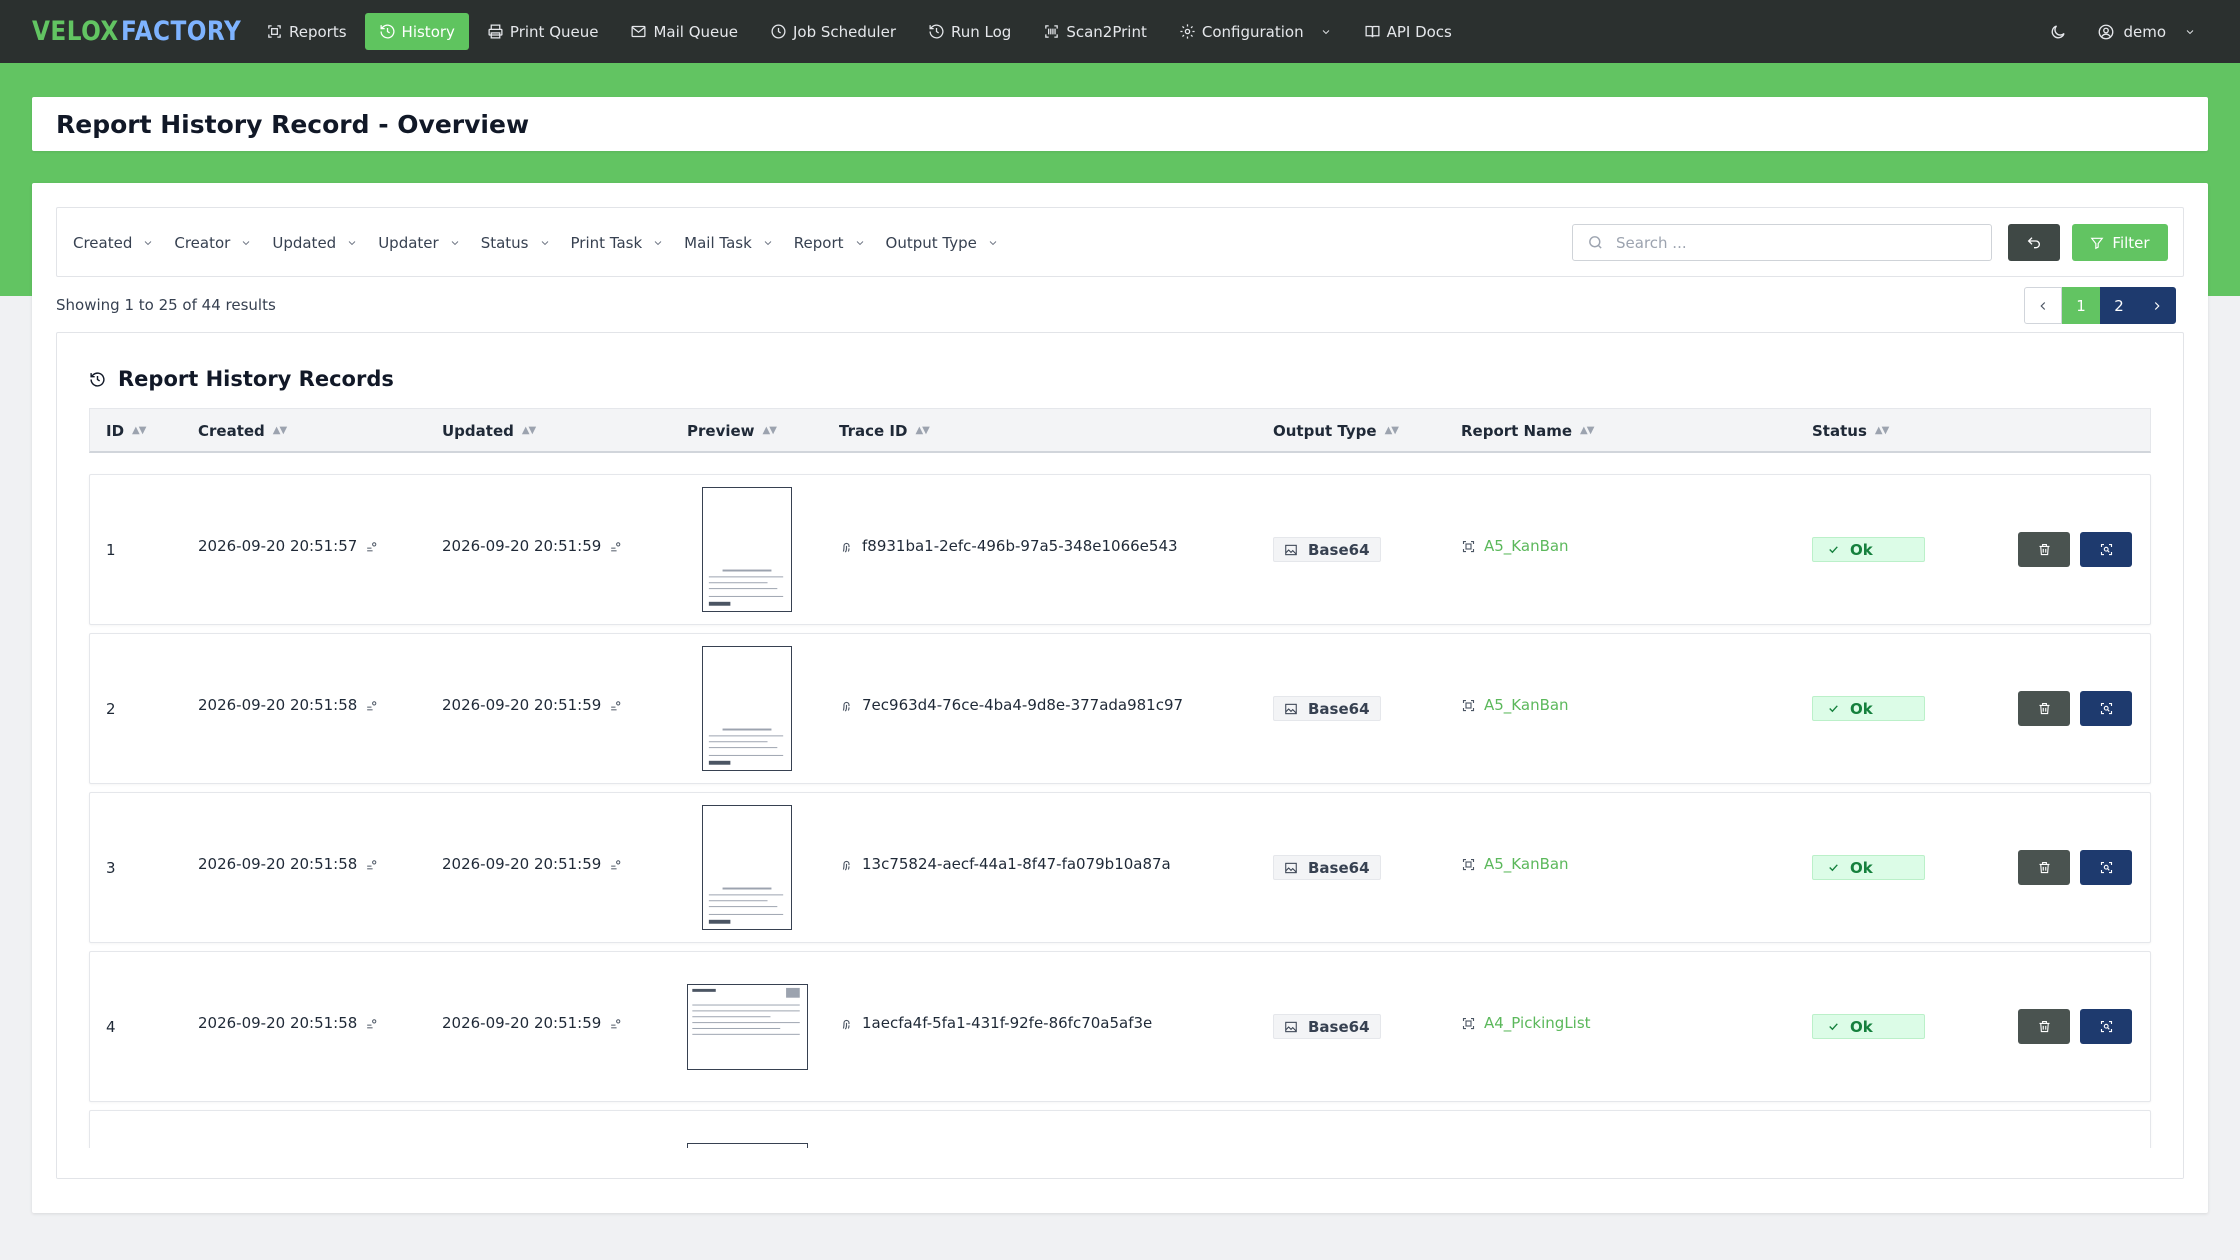 This screenshot has width=2240, height=1260. What do you see at coordinates (1095, 31) in the screenshot?
I see `nav-scan2print: Scan2Print` at bounding box center [1095, 31].